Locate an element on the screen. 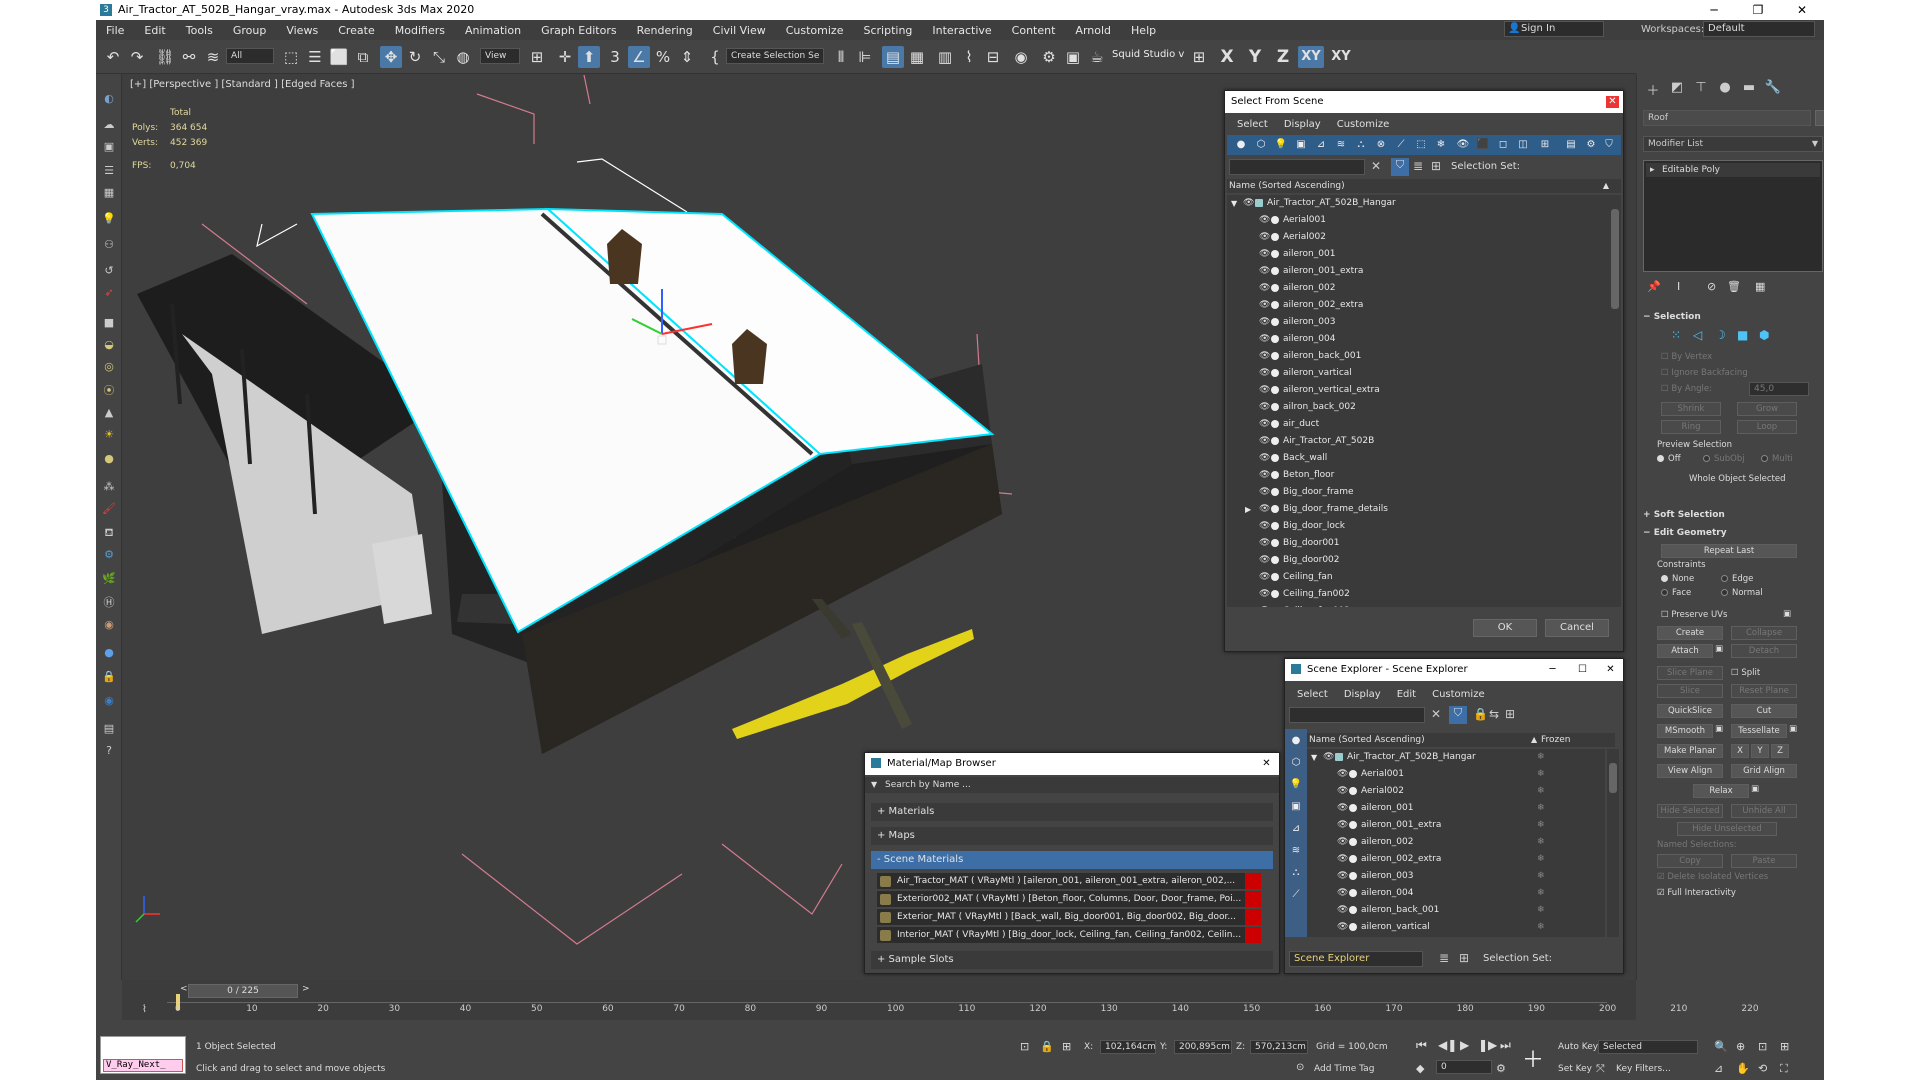 The image size is (1920, 1080). msmooth-button: MSmooth is located at coordinates (1685, 731).